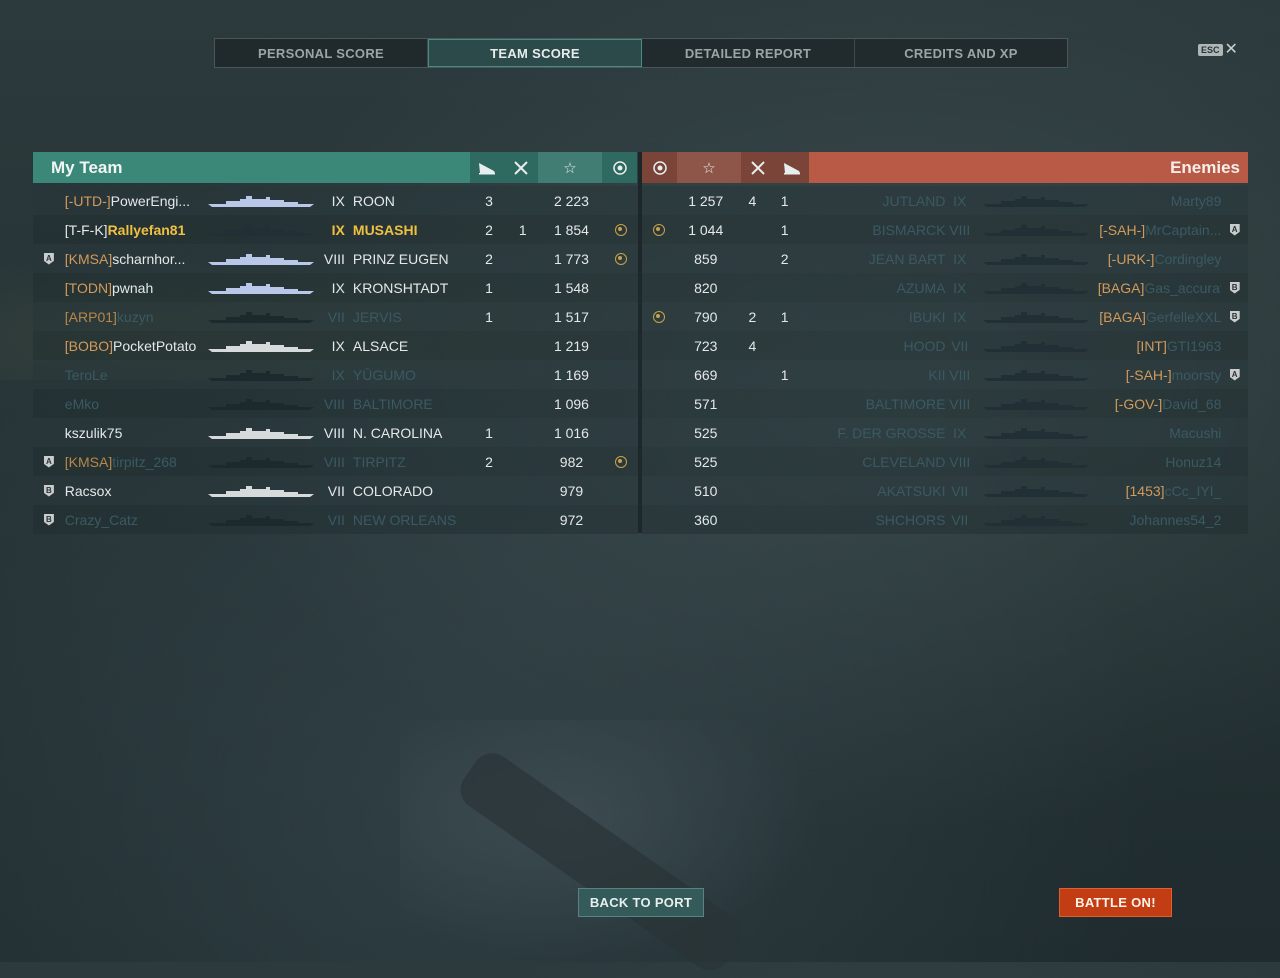 Image resolution: width=1280 pixels, height=978 pixels. Describe the element at coordinates (1131, 258) in the screenshot. I see `clan-tag: [-URK-]` at that location.